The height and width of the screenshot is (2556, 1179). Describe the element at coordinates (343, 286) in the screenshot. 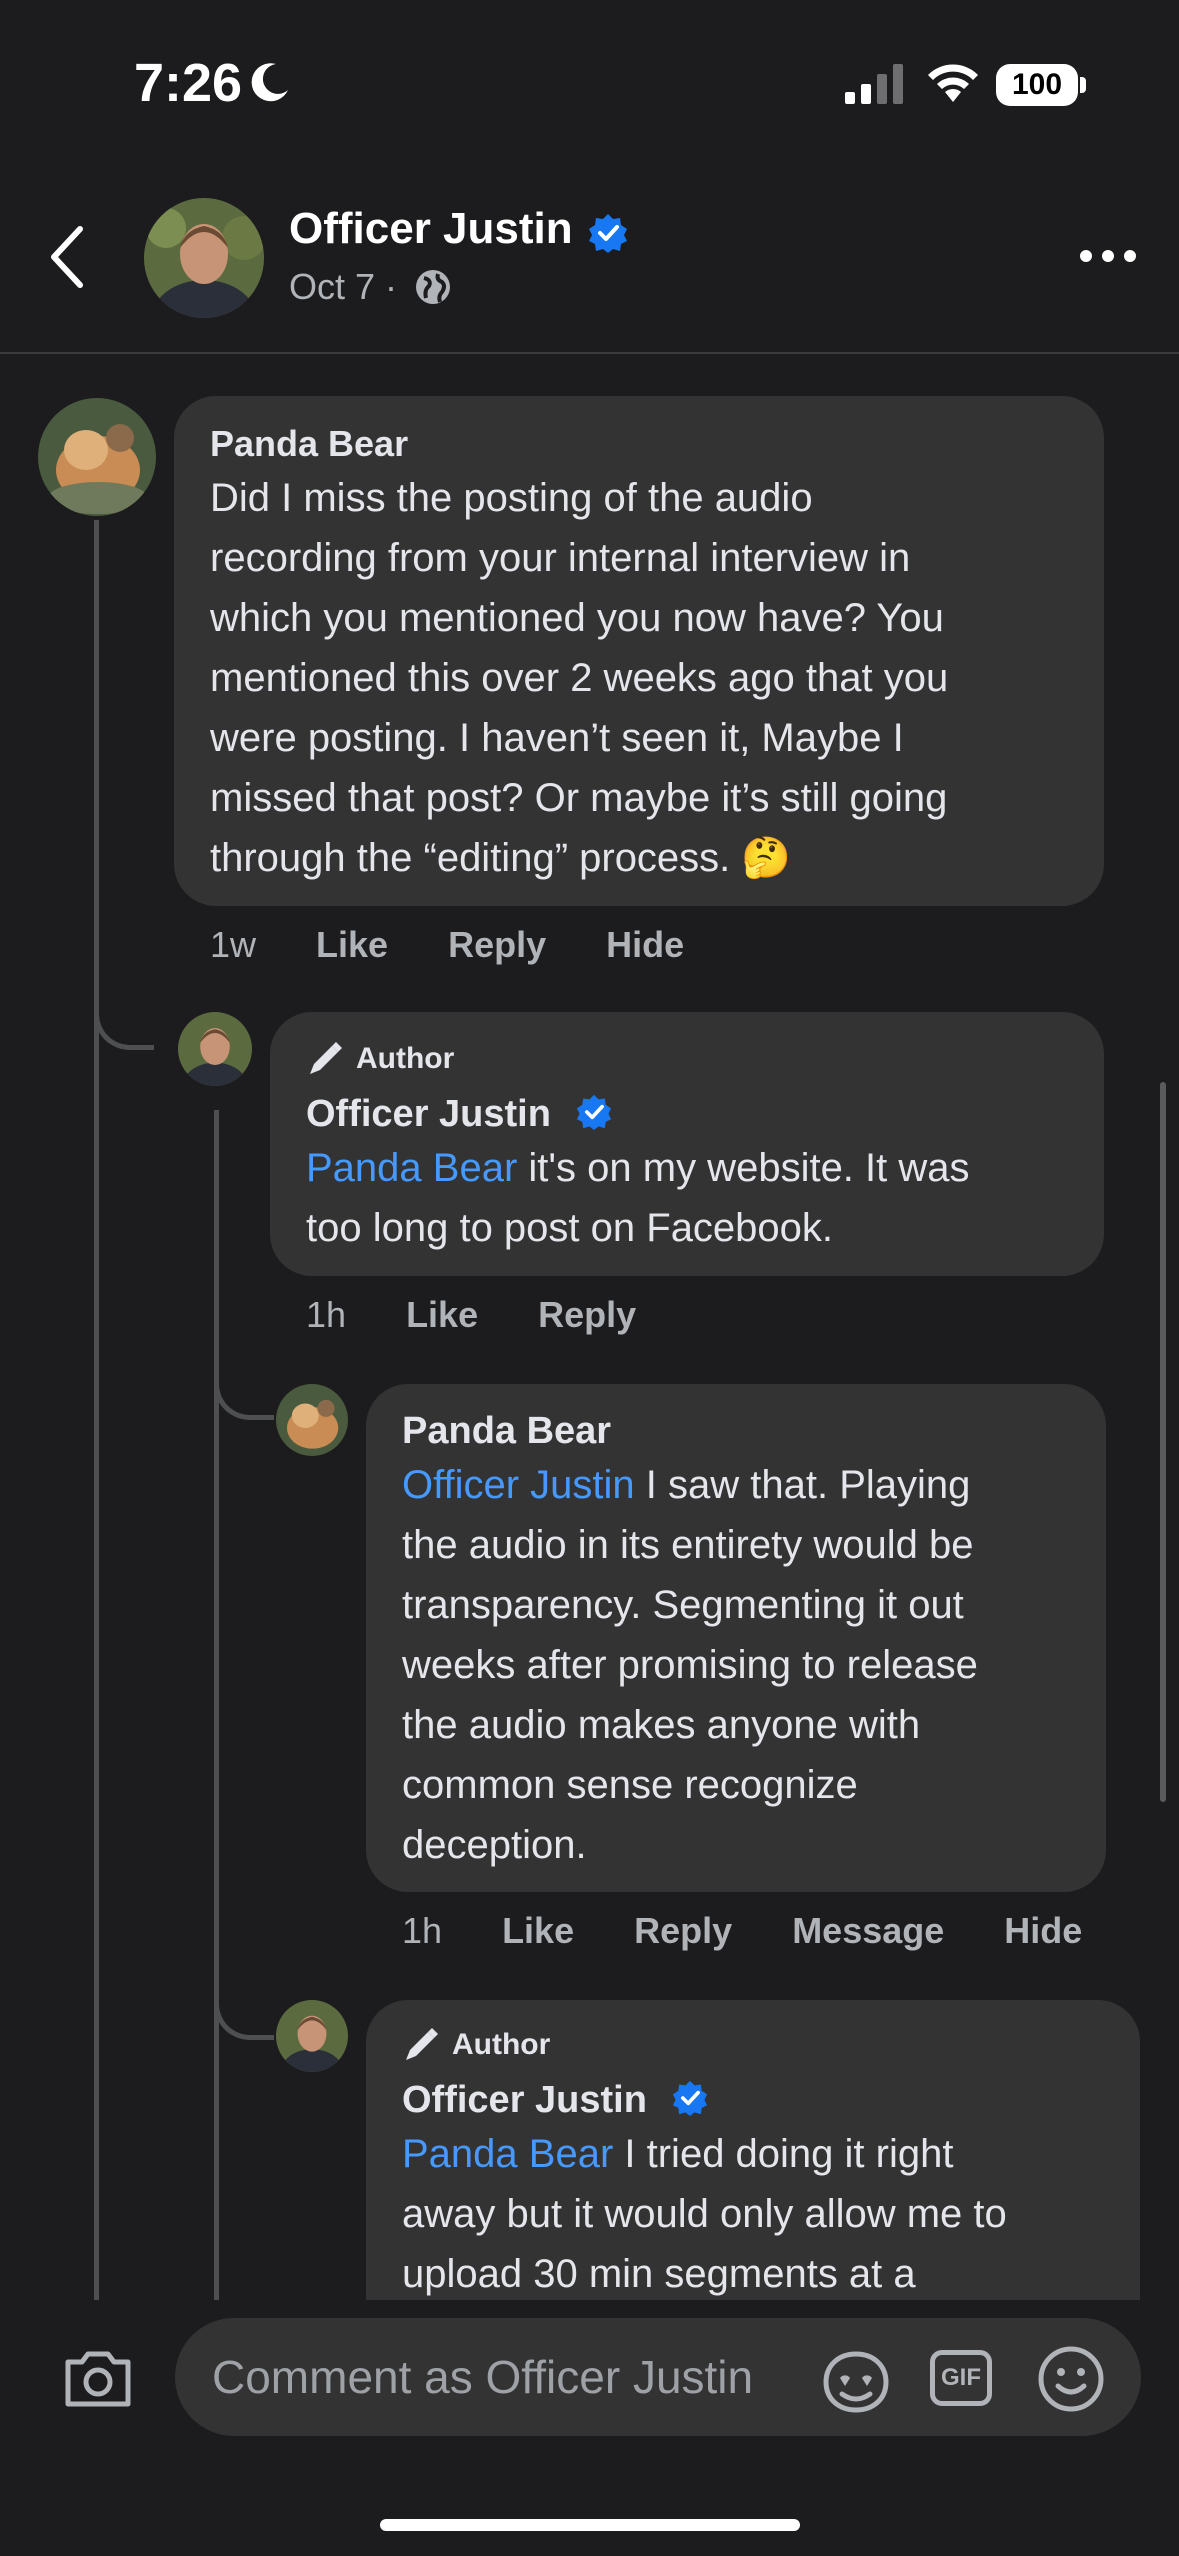

I see `post-date: Oct 7 ·` at that location.